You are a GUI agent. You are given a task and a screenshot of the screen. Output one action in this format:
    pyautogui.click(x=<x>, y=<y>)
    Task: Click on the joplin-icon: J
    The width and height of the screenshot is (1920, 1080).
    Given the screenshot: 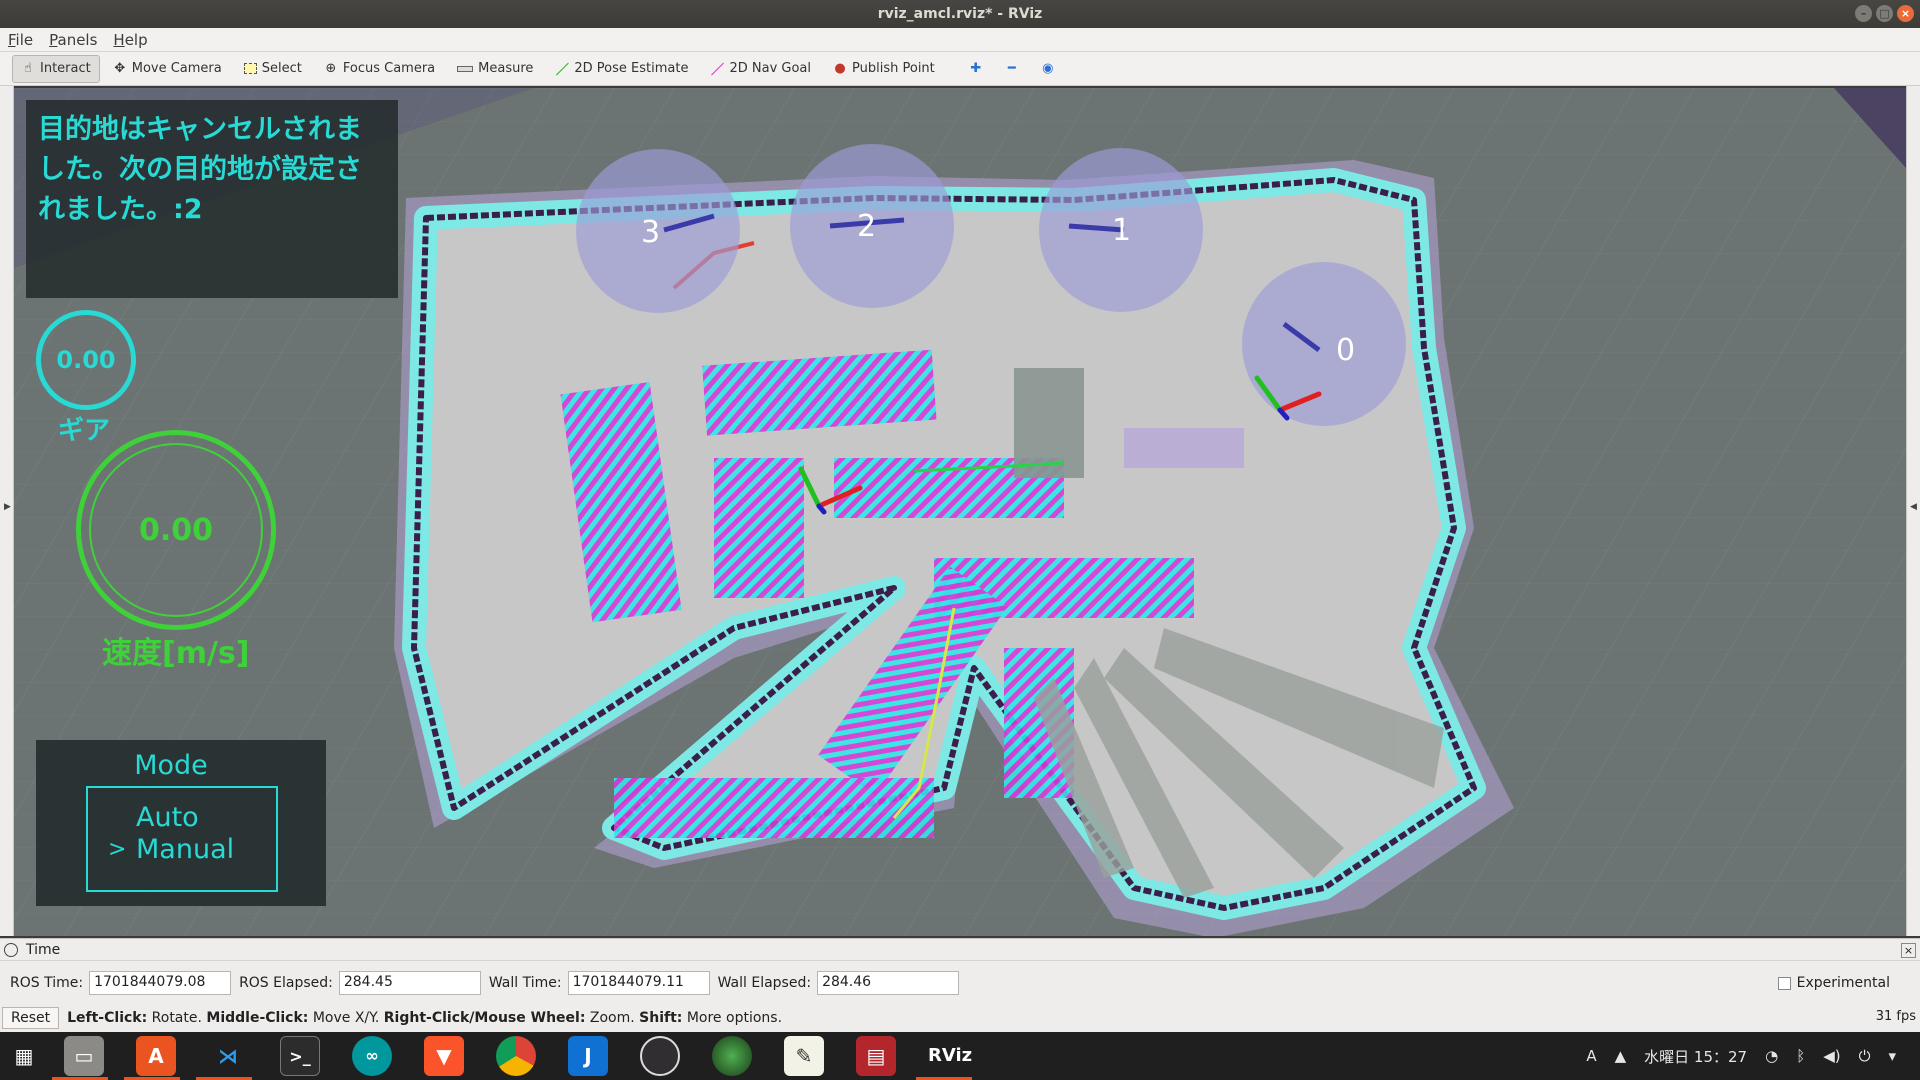 What is the action you would take?
    pyautogui.click(x=588, y=1056)
    